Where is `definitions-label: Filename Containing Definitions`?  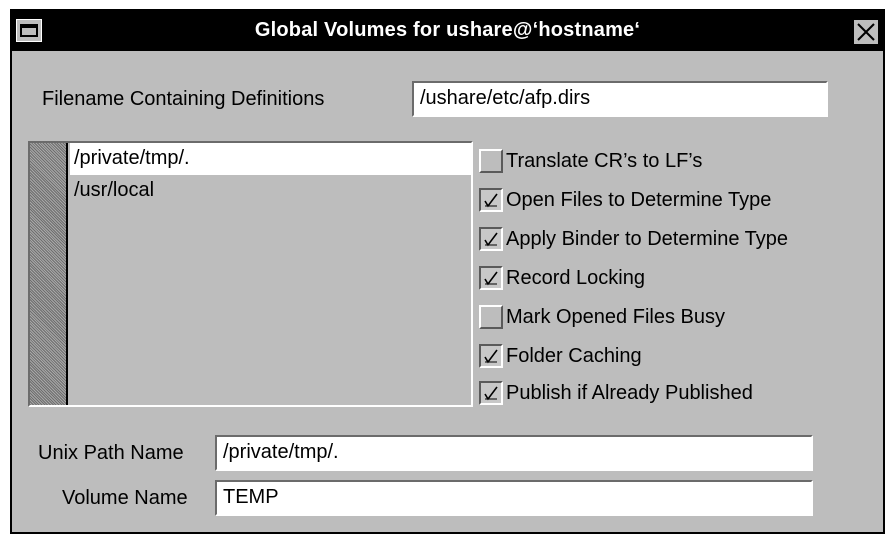 definitions-label: Filename Containing Definitions is located at coordinates (183, 99).